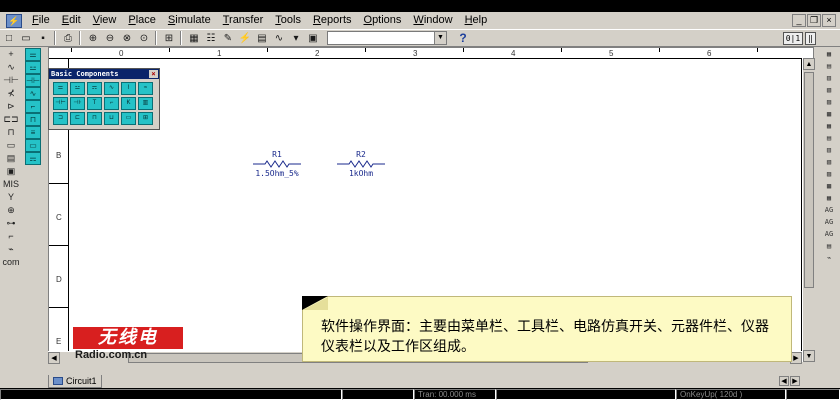 The height and width of the screenshot is (400, 840). What do you see at coordinates (75, 381) in the screenshot?
I see `tab-circuit1: Circuit1` at bounding box center [75, 381].